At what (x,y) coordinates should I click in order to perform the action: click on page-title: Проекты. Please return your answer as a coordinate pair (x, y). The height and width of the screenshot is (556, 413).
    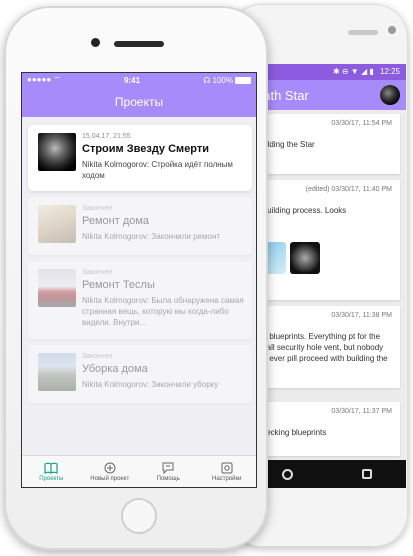
    Looking at the image, I should click on (139, 102).